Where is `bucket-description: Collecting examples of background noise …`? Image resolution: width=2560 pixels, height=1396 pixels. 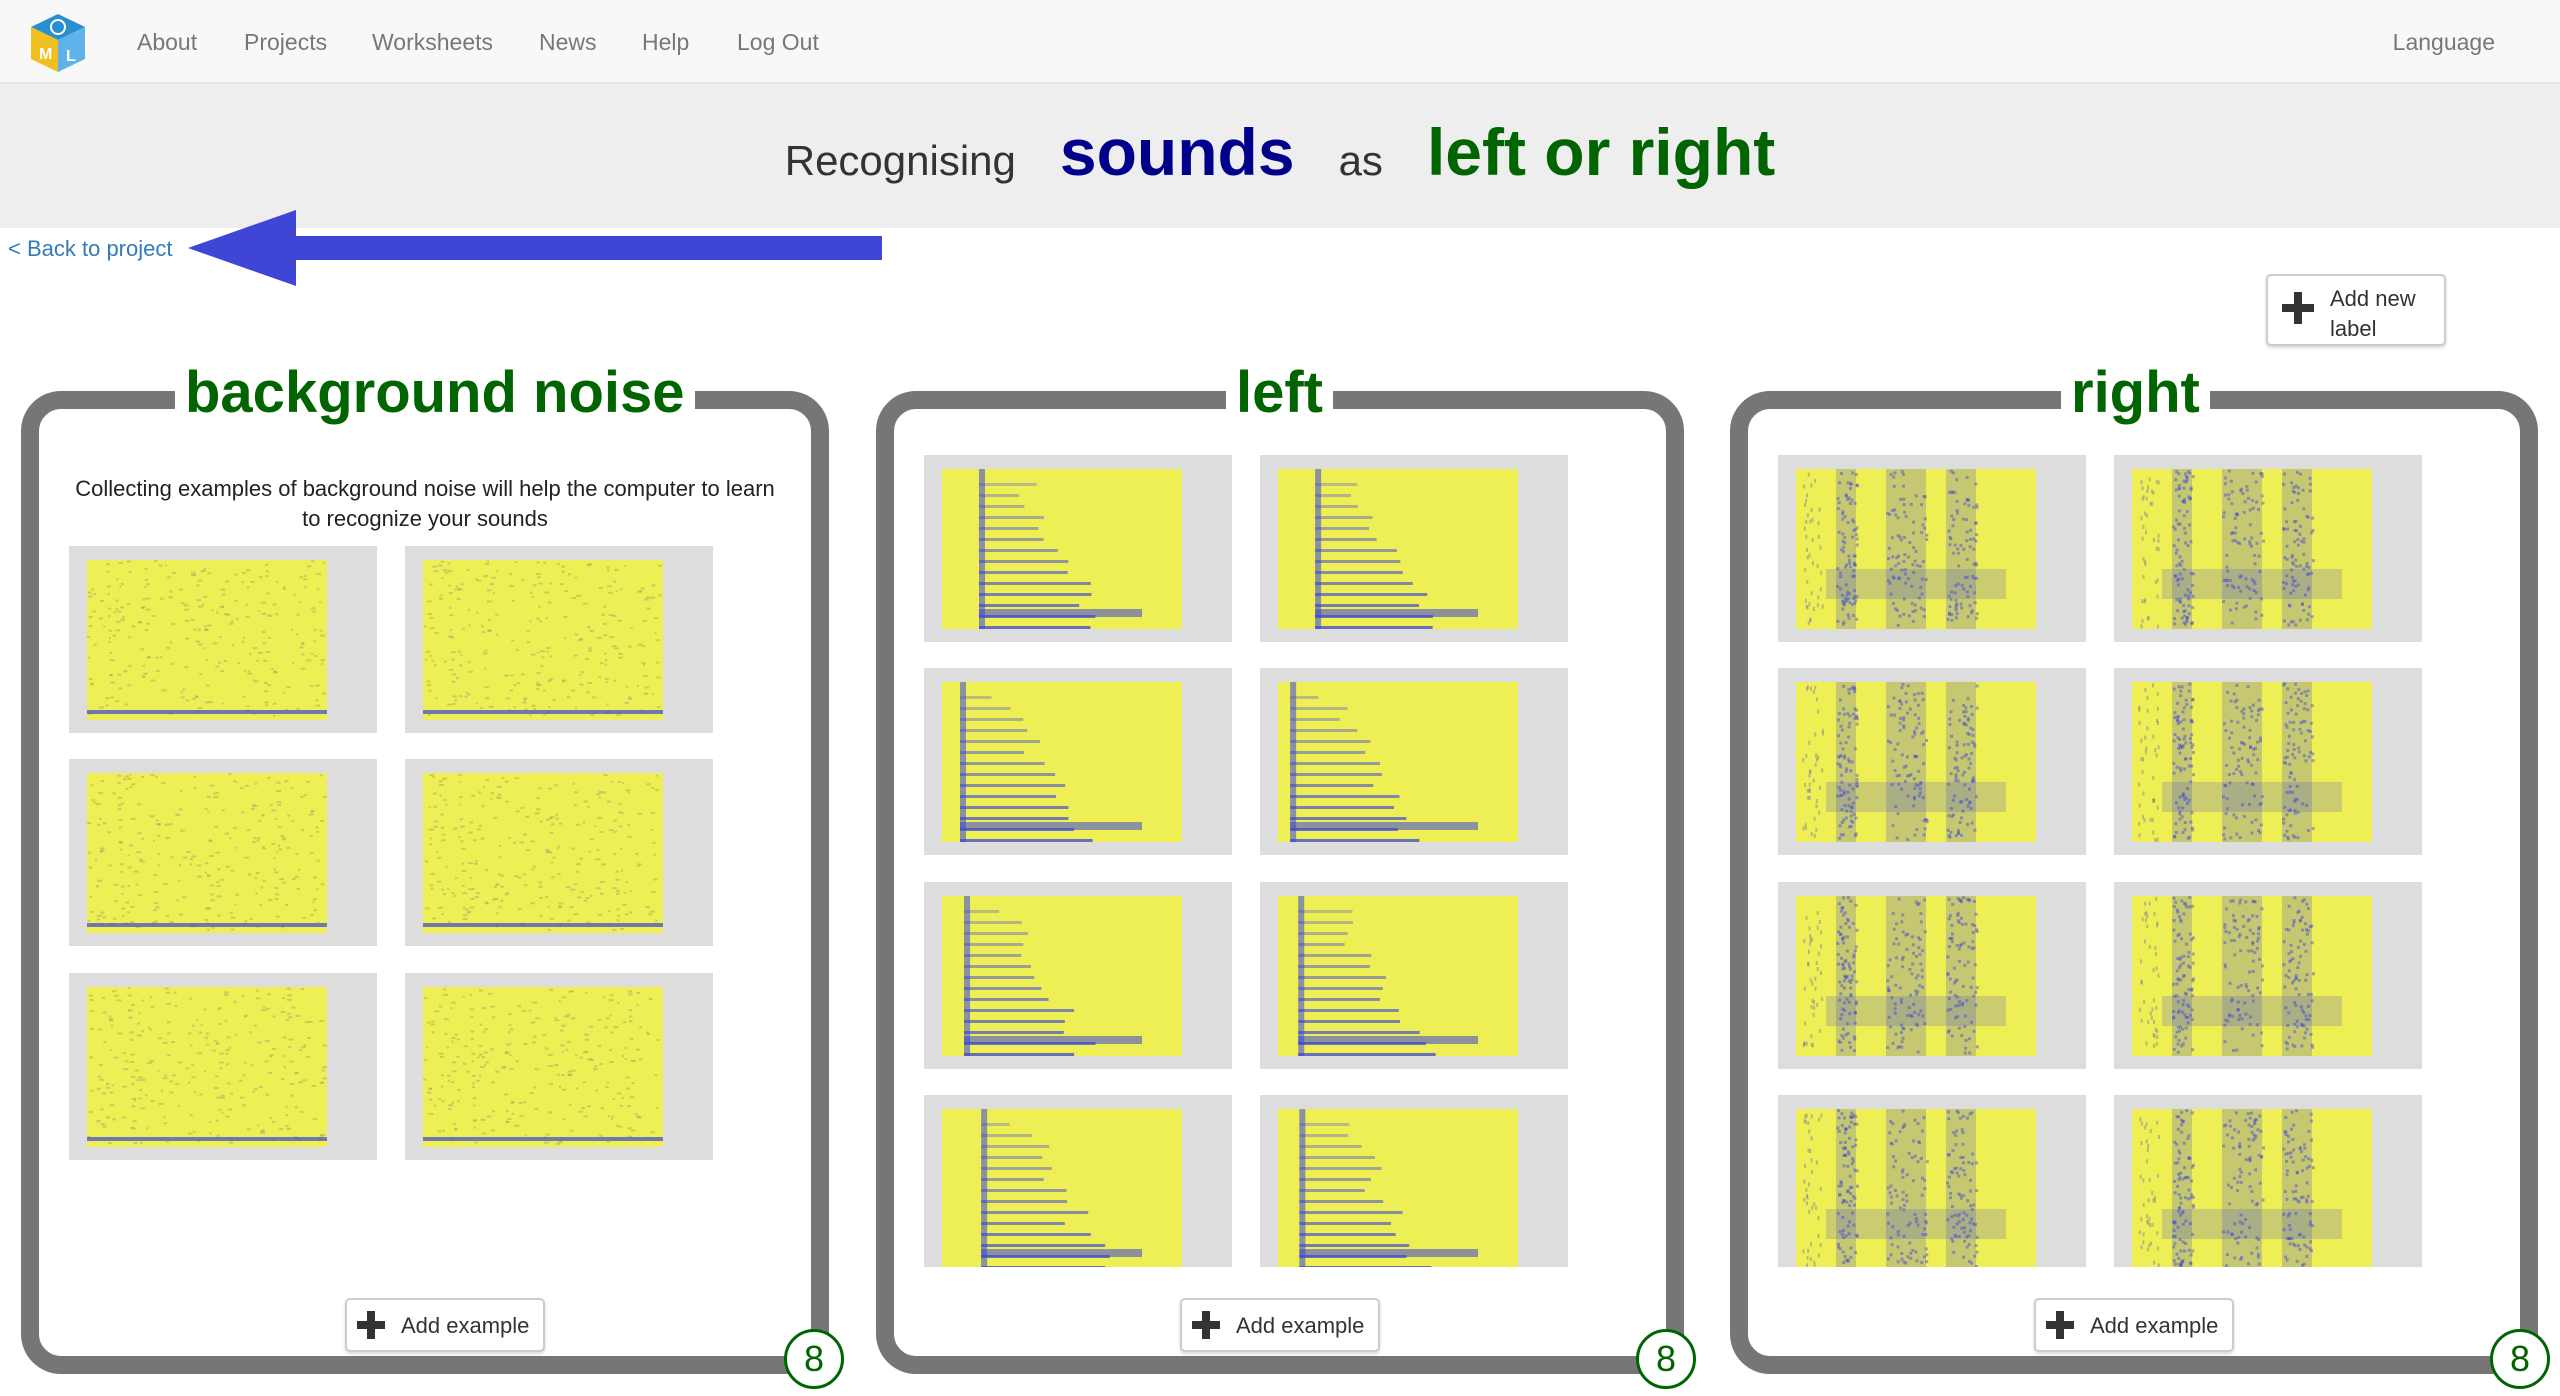
bucket-description: Collecting examples of background noise … is located at coordinates (425, 503).